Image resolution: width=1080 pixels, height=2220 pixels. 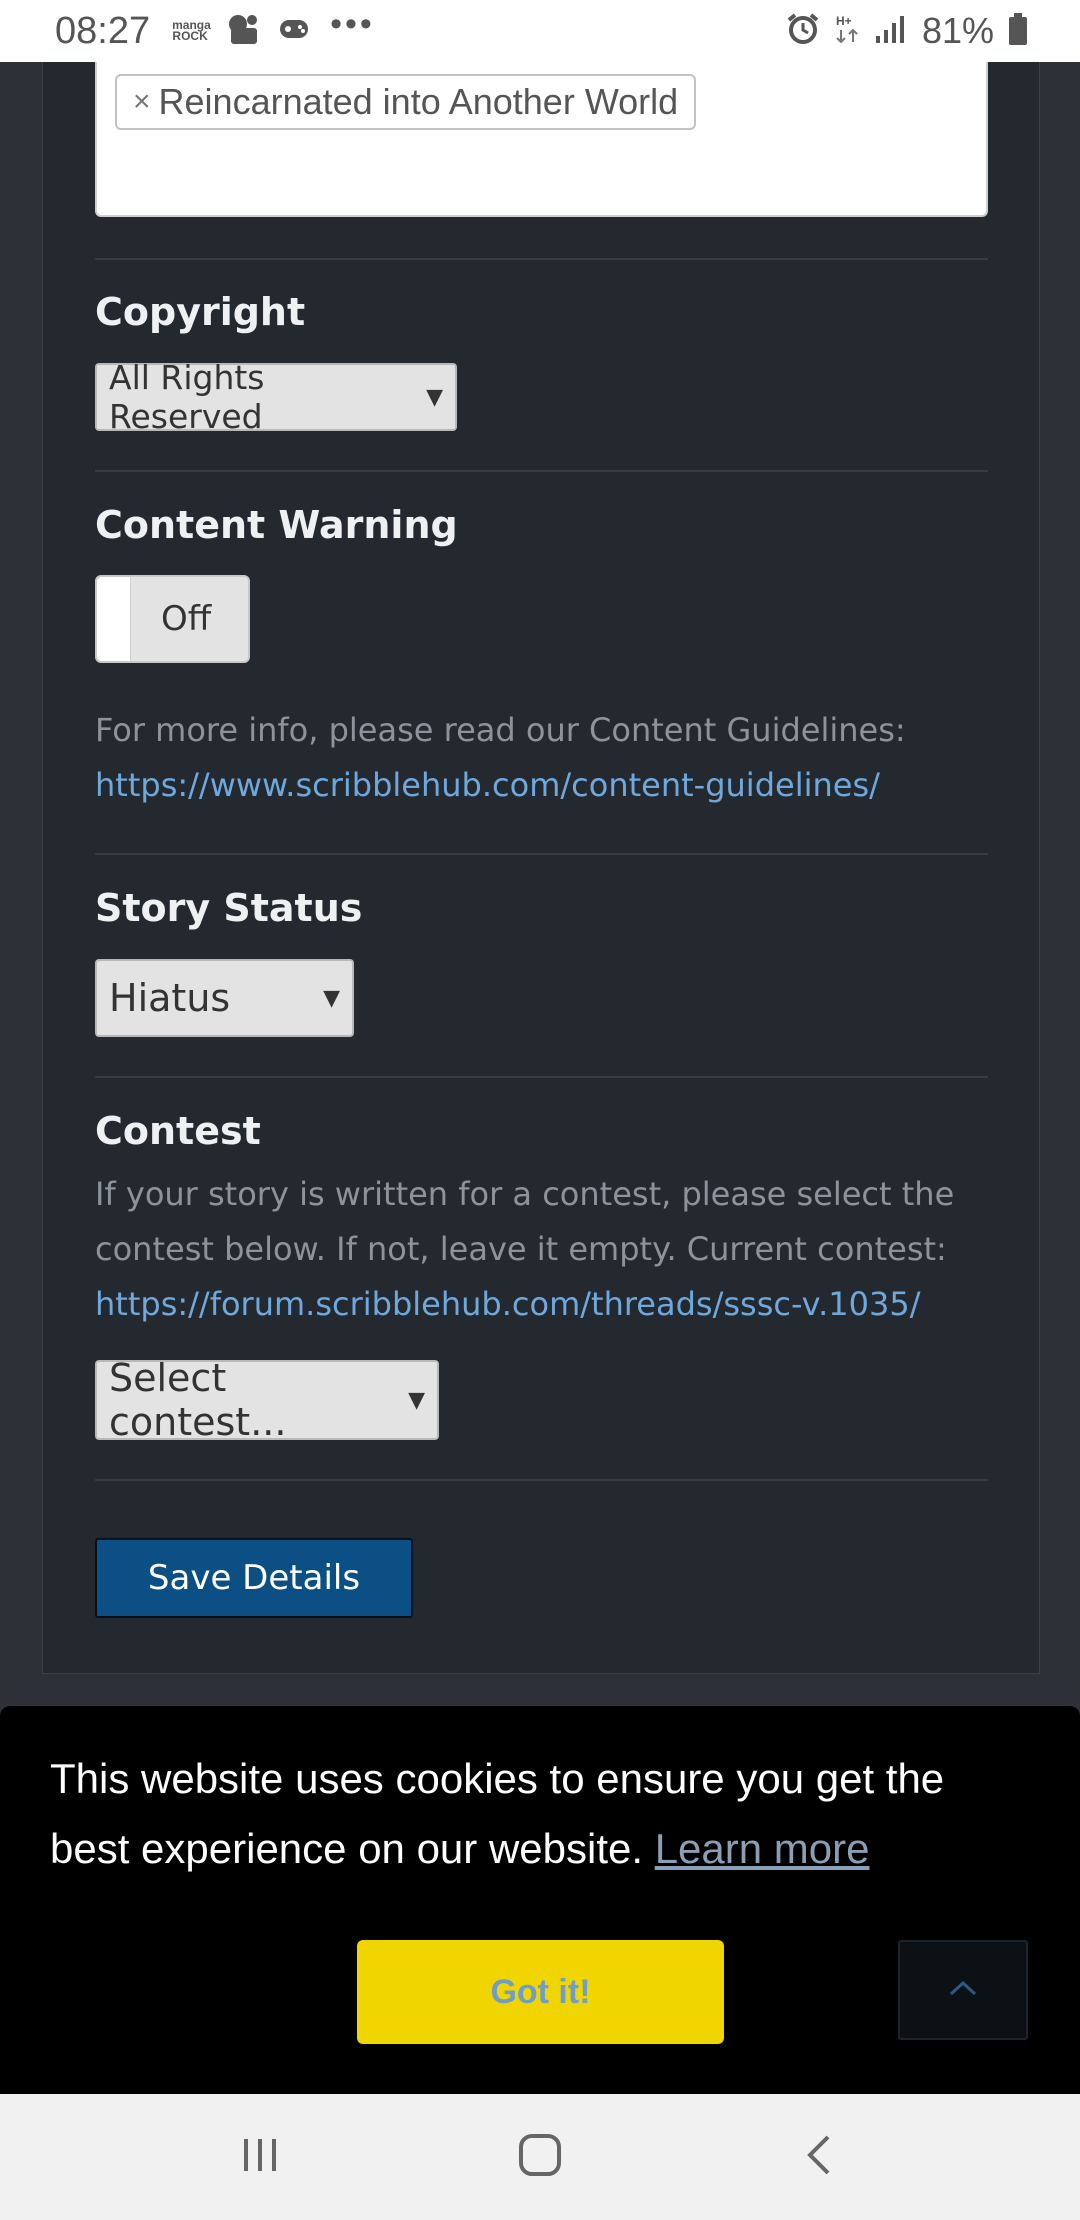 I want to click on more-dots-icon: •••, so click(x=352, y=23).